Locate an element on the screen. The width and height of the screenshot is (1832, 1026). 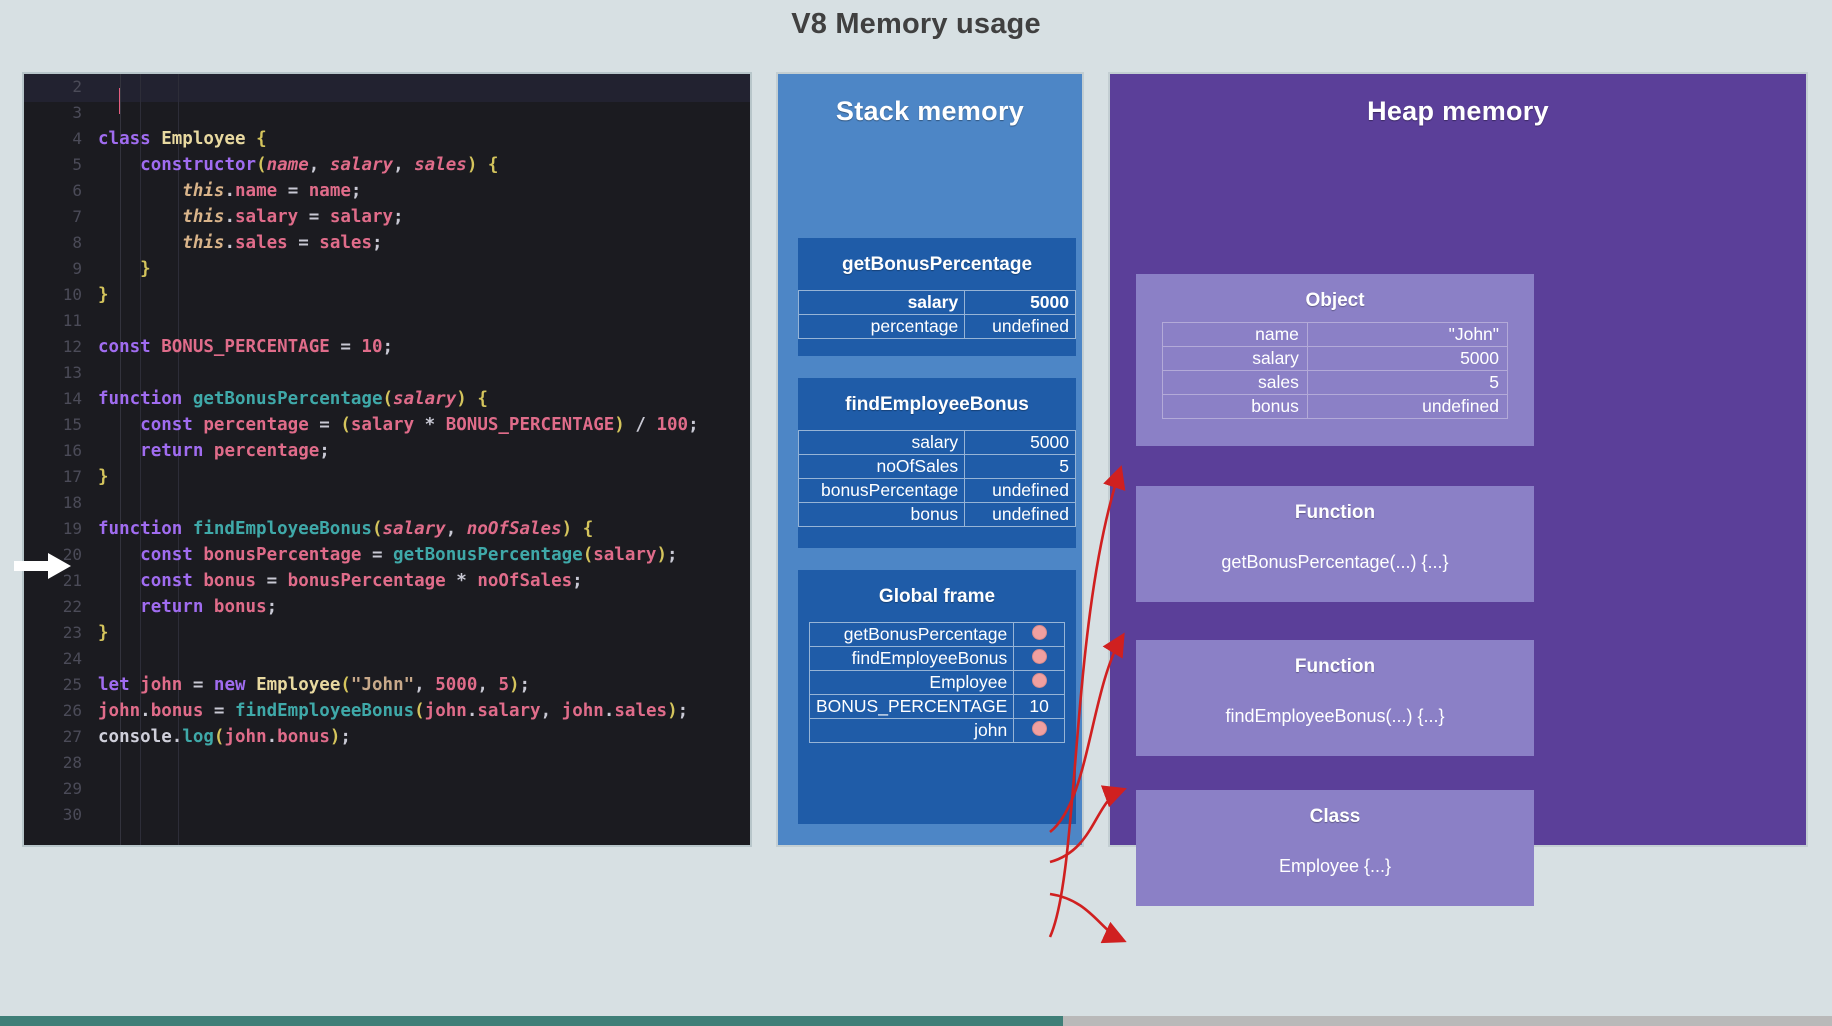
code-token: ) is located at coordinates (567, 529).